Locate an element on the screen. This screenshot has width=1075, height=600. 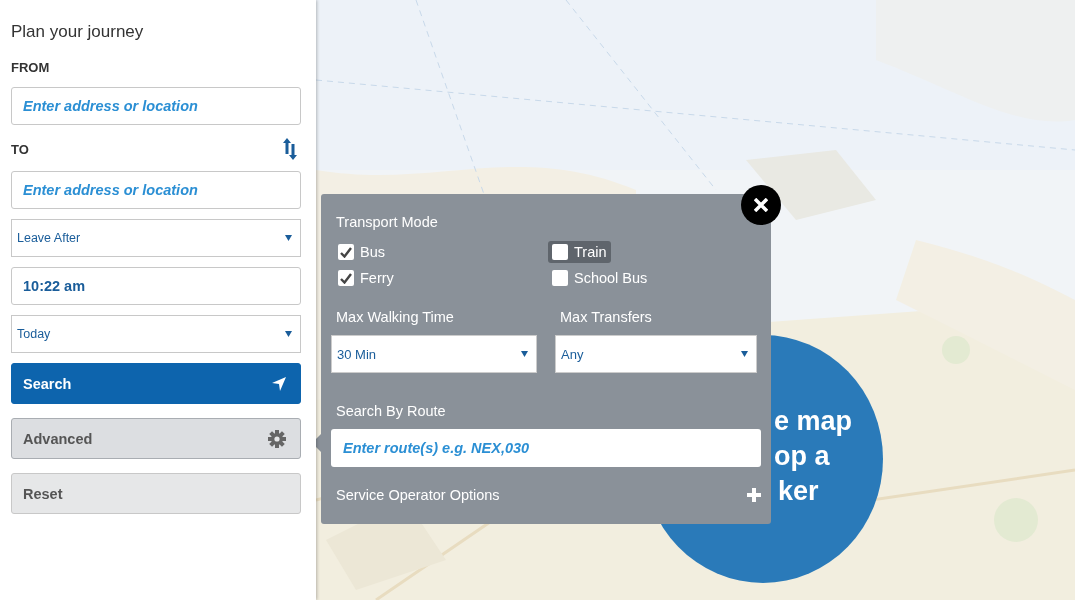
date-select: Today is located at coordinates (156, 334).